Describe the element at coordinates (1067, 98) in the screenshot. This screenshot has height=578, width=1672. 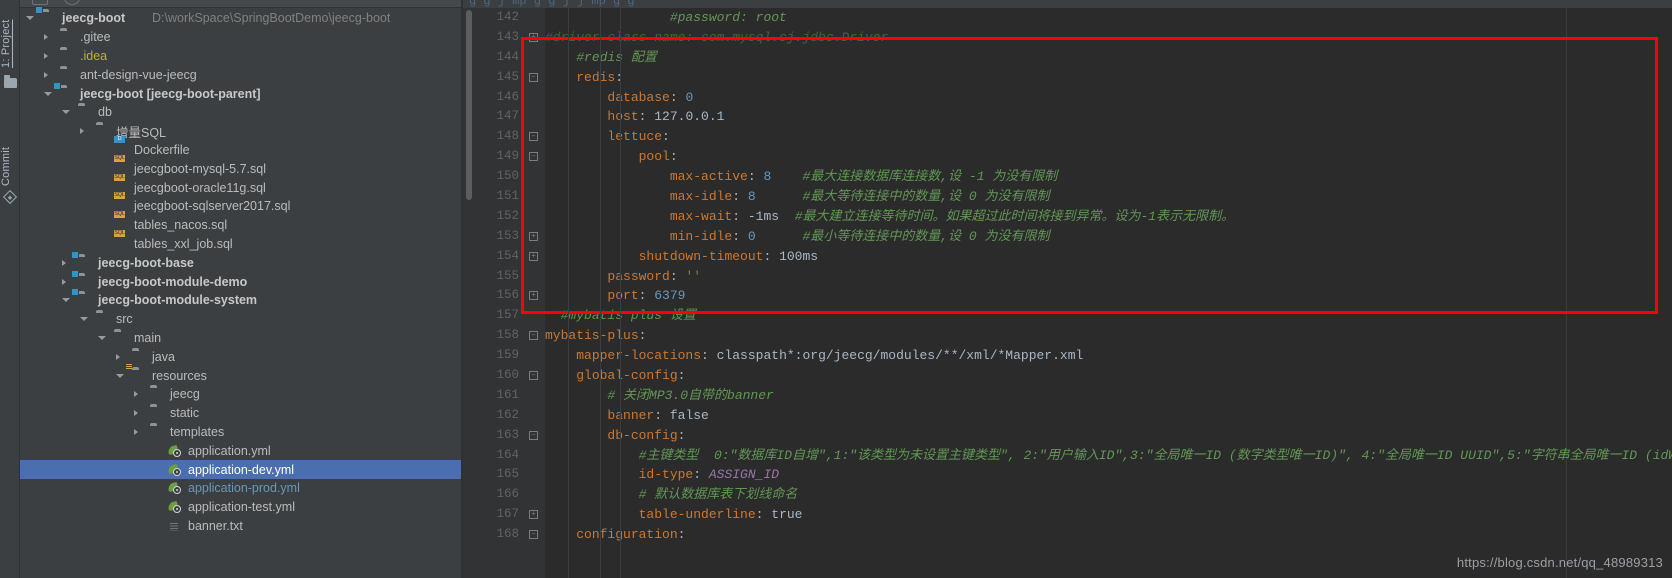
I see `code-line: 146 database: 0` at that location.